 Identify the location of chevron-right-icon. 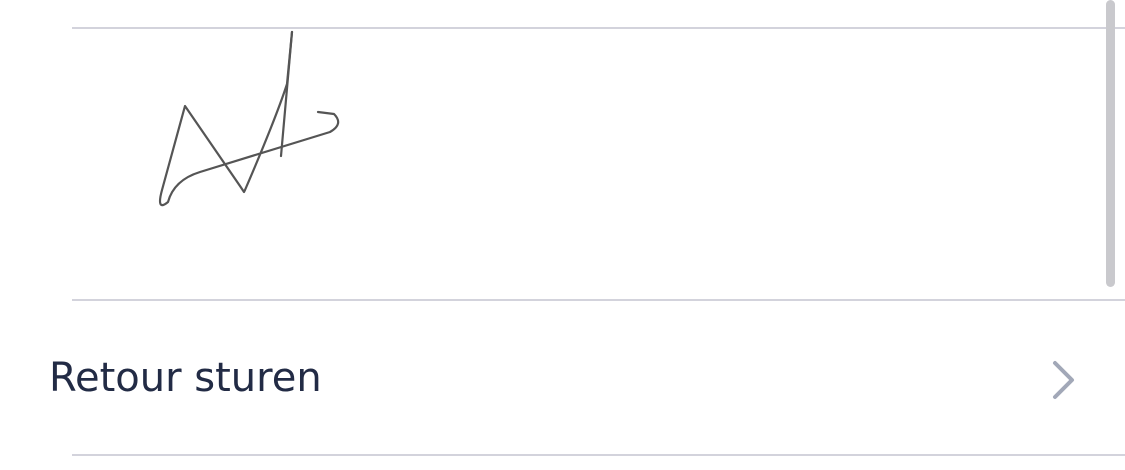
(1064, 382).